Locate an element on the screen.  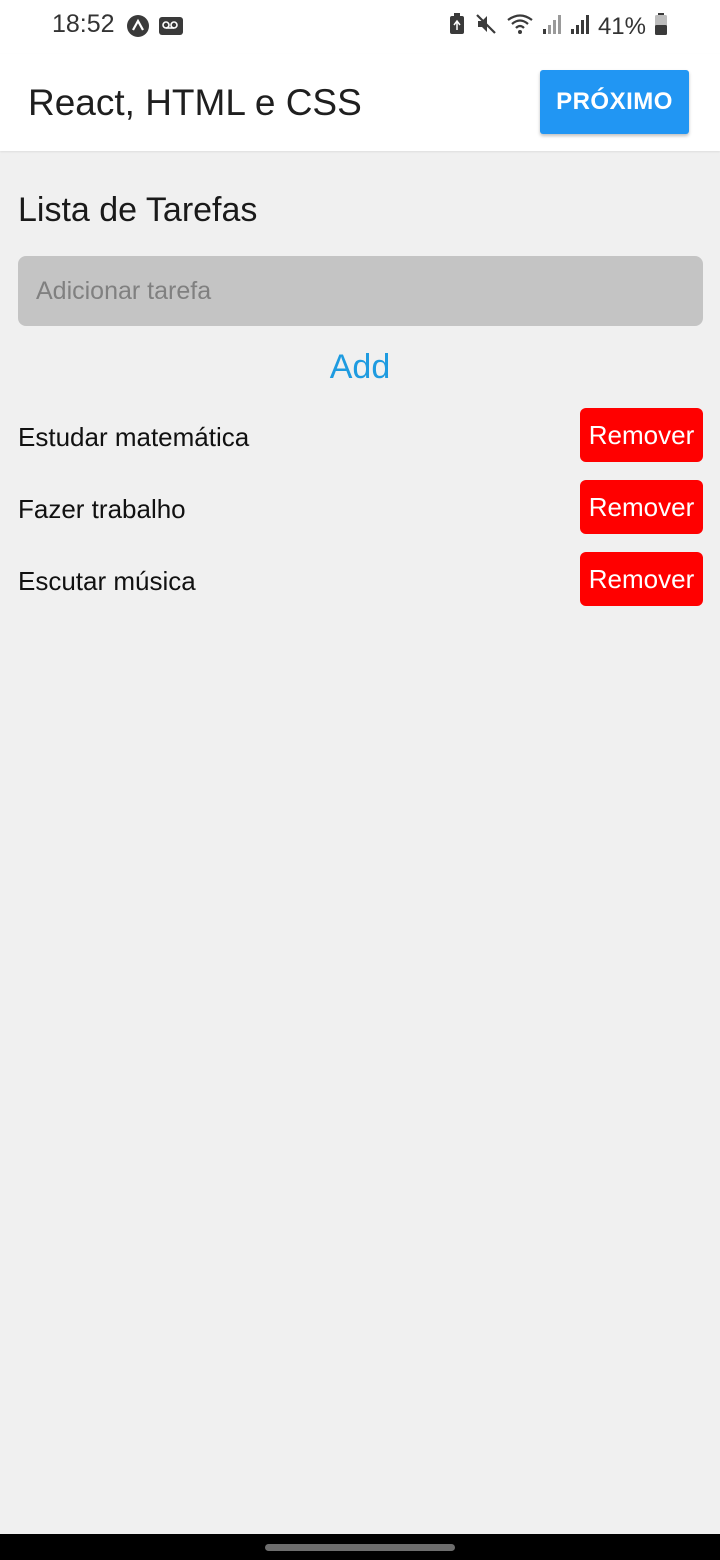
wifi-icon is located at coordinates (520, 26).